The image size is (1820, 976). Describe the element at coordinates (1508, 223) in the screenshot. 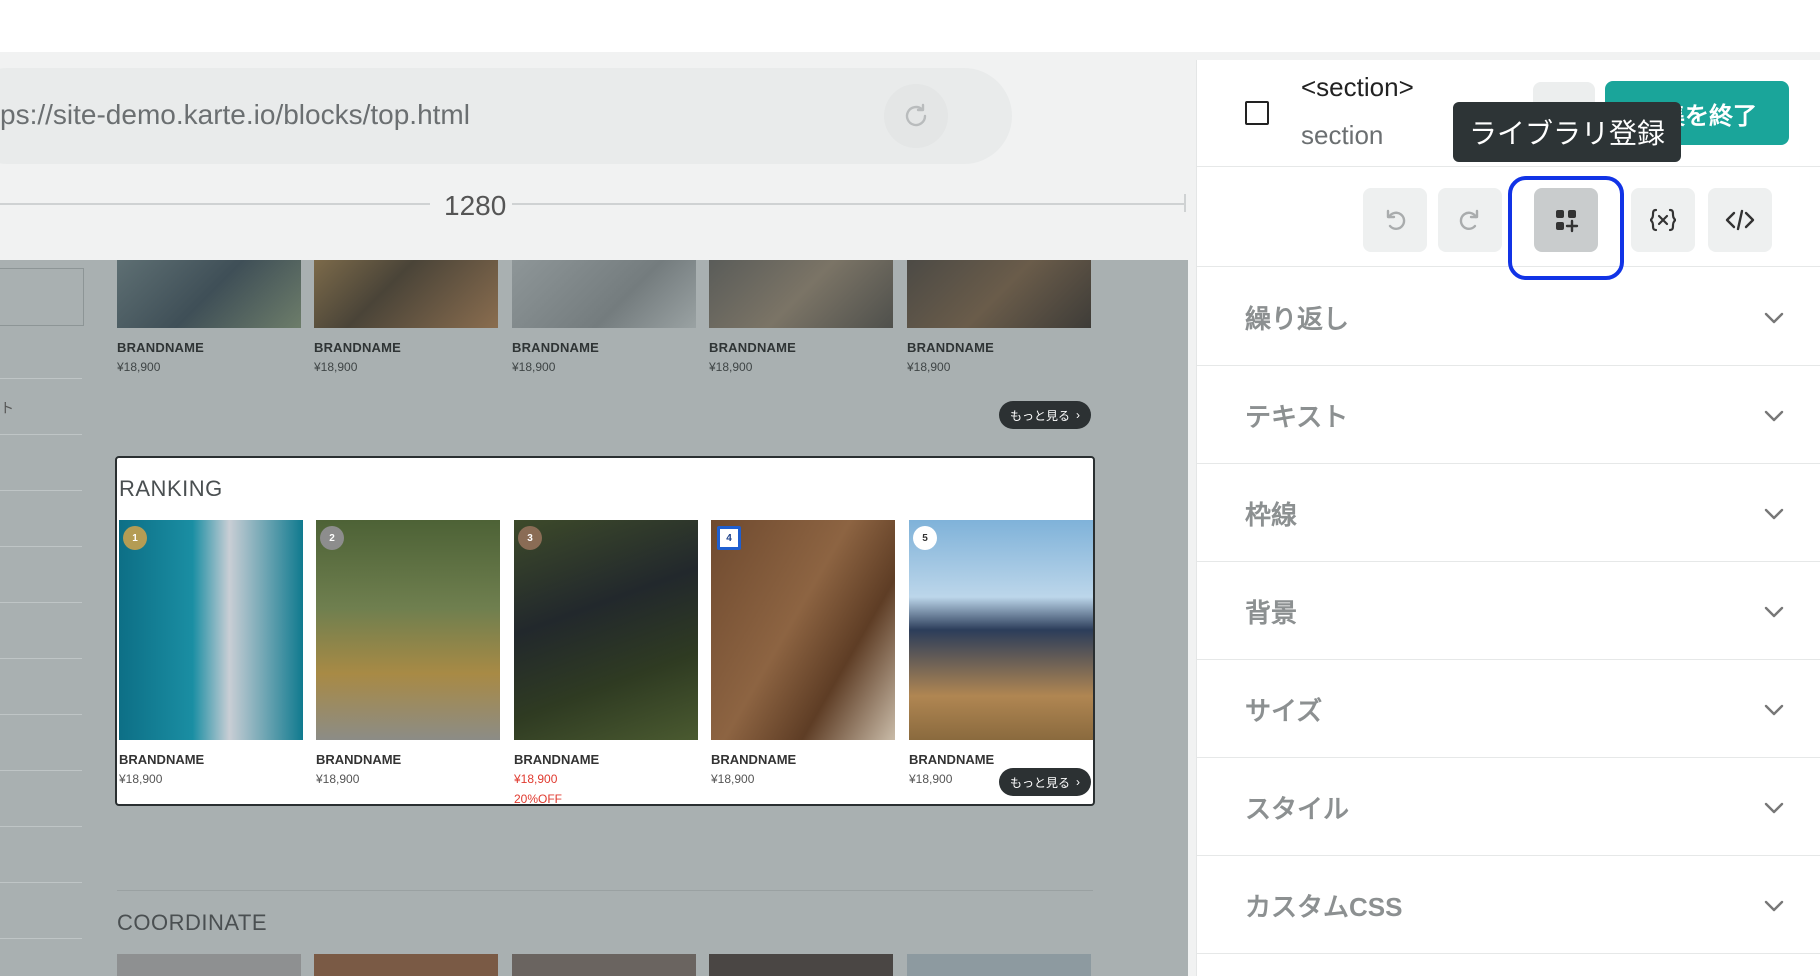

I see `element-toolbar` at that location.